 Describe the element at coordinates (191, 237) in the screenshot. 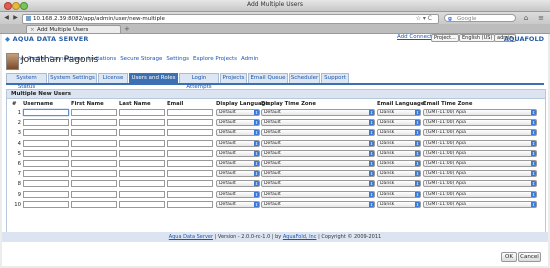

I see `aqua-data-server-link: Aqua Data Server` at that location.